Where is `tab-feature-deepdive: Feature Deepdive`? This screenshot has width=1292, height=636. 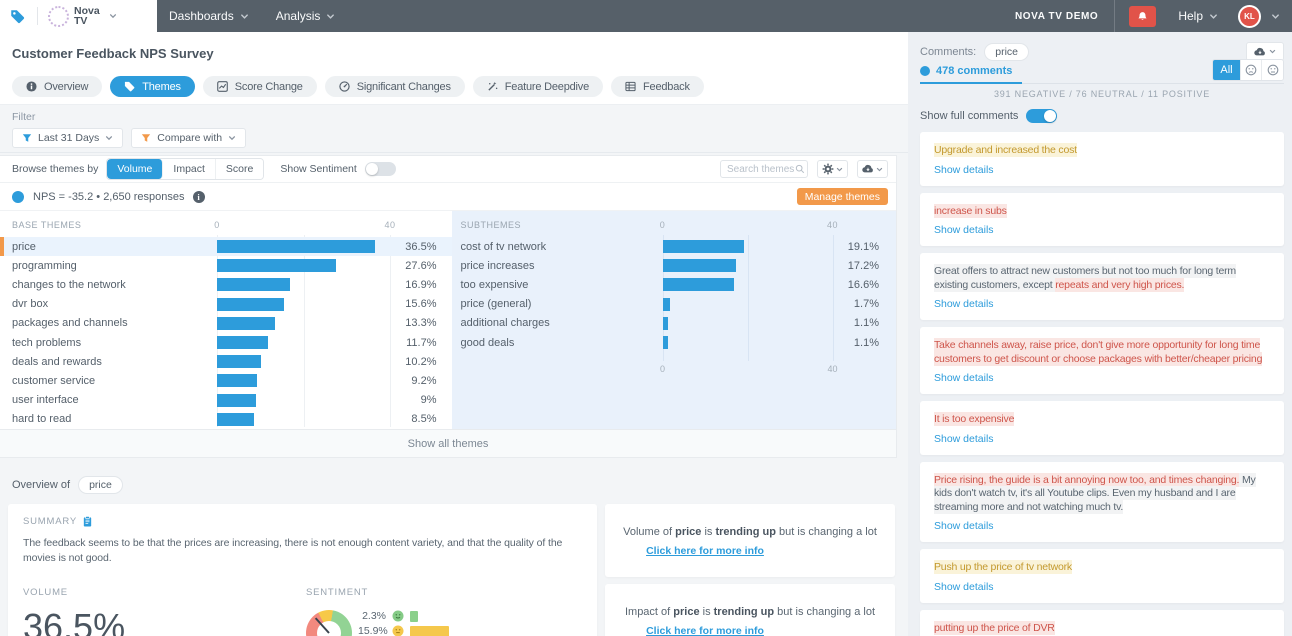 tab-feature-deepdive: Feature Deepdive is located at coordinates (538, 86).